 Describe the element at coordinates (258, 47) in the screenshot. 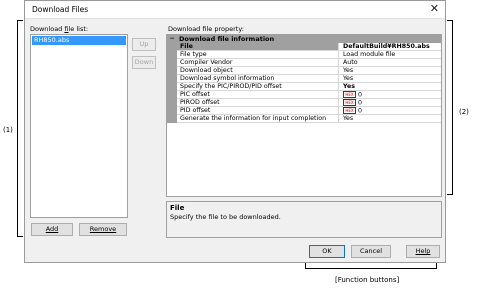

I see `property-name: File` at that location.